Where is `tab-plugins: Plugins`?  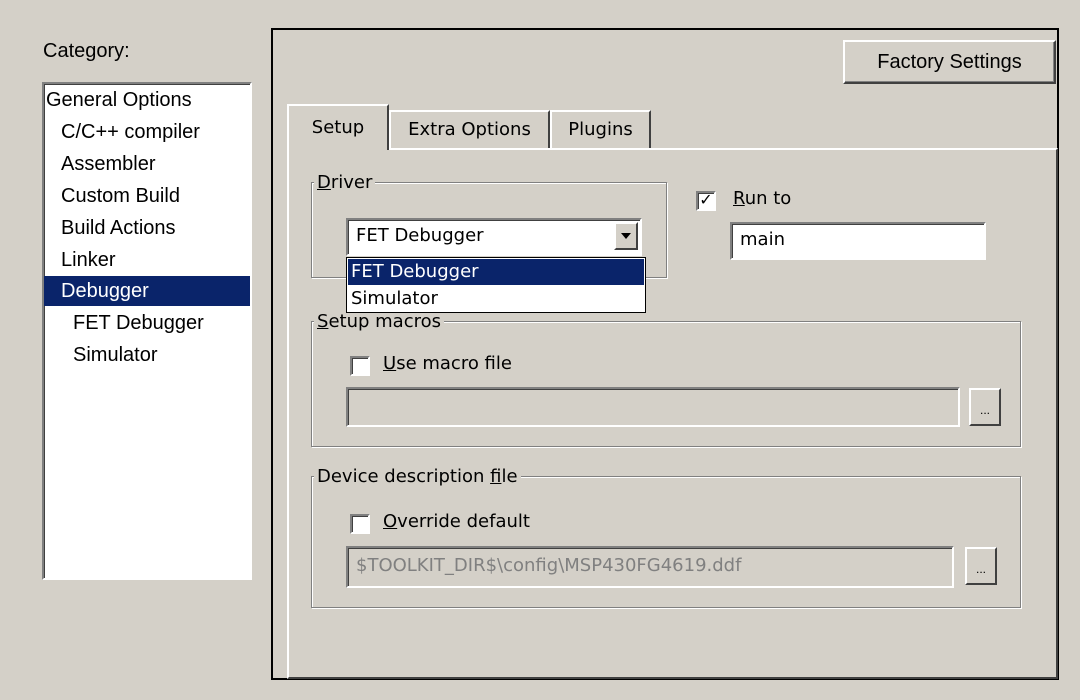 tab-plugins: Plugins is located at coordinates (600, 129).